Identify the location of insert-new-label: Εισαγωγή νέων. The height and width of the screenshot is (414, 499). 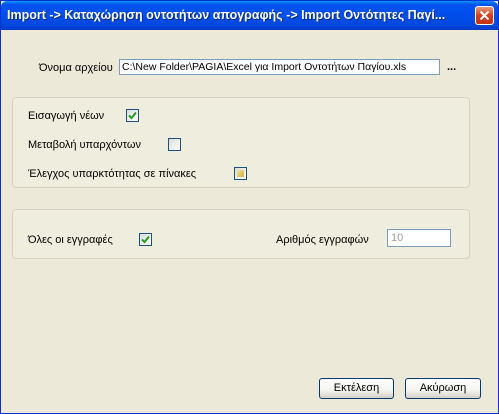
(66, 116).